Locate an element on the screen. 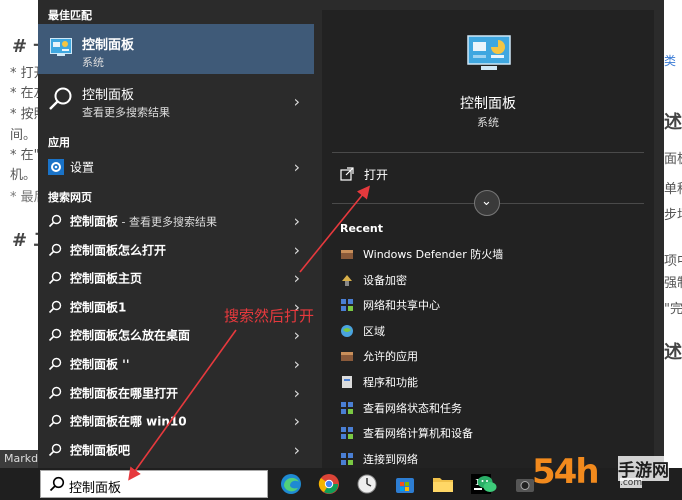 The height and width of the screenshot is (500, 682). bg-fragment: 强制 is located at coordinates (673, 283).